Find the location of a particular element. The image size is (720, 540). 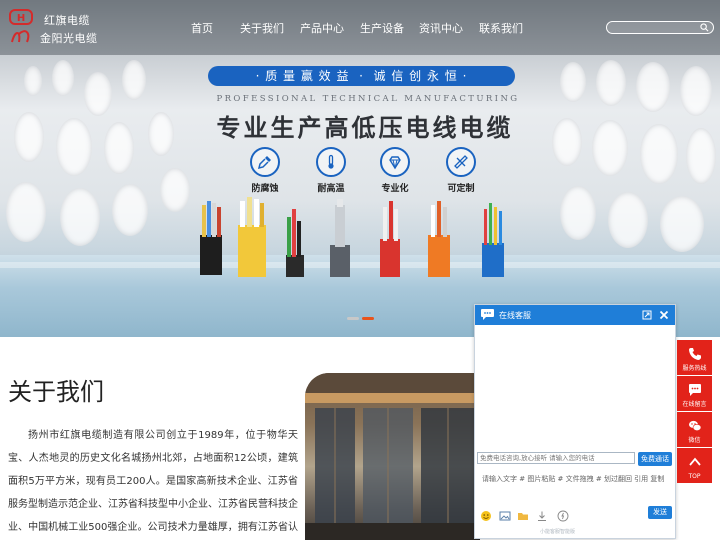

chat-header: 在线客服 is located at coordinates (575, 315).